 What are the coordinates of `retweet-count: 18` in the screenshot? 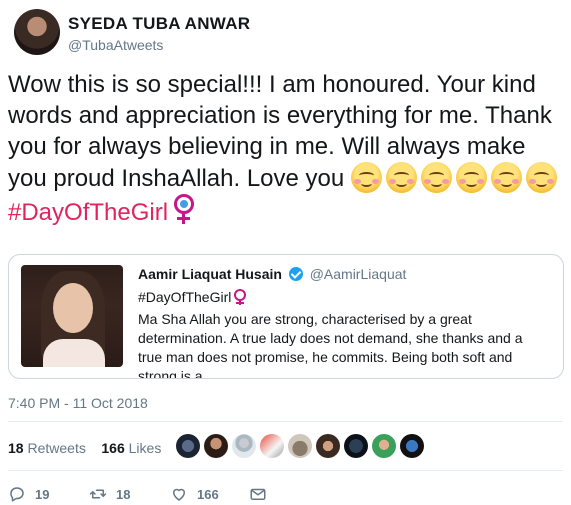 It's located at (123, 494).